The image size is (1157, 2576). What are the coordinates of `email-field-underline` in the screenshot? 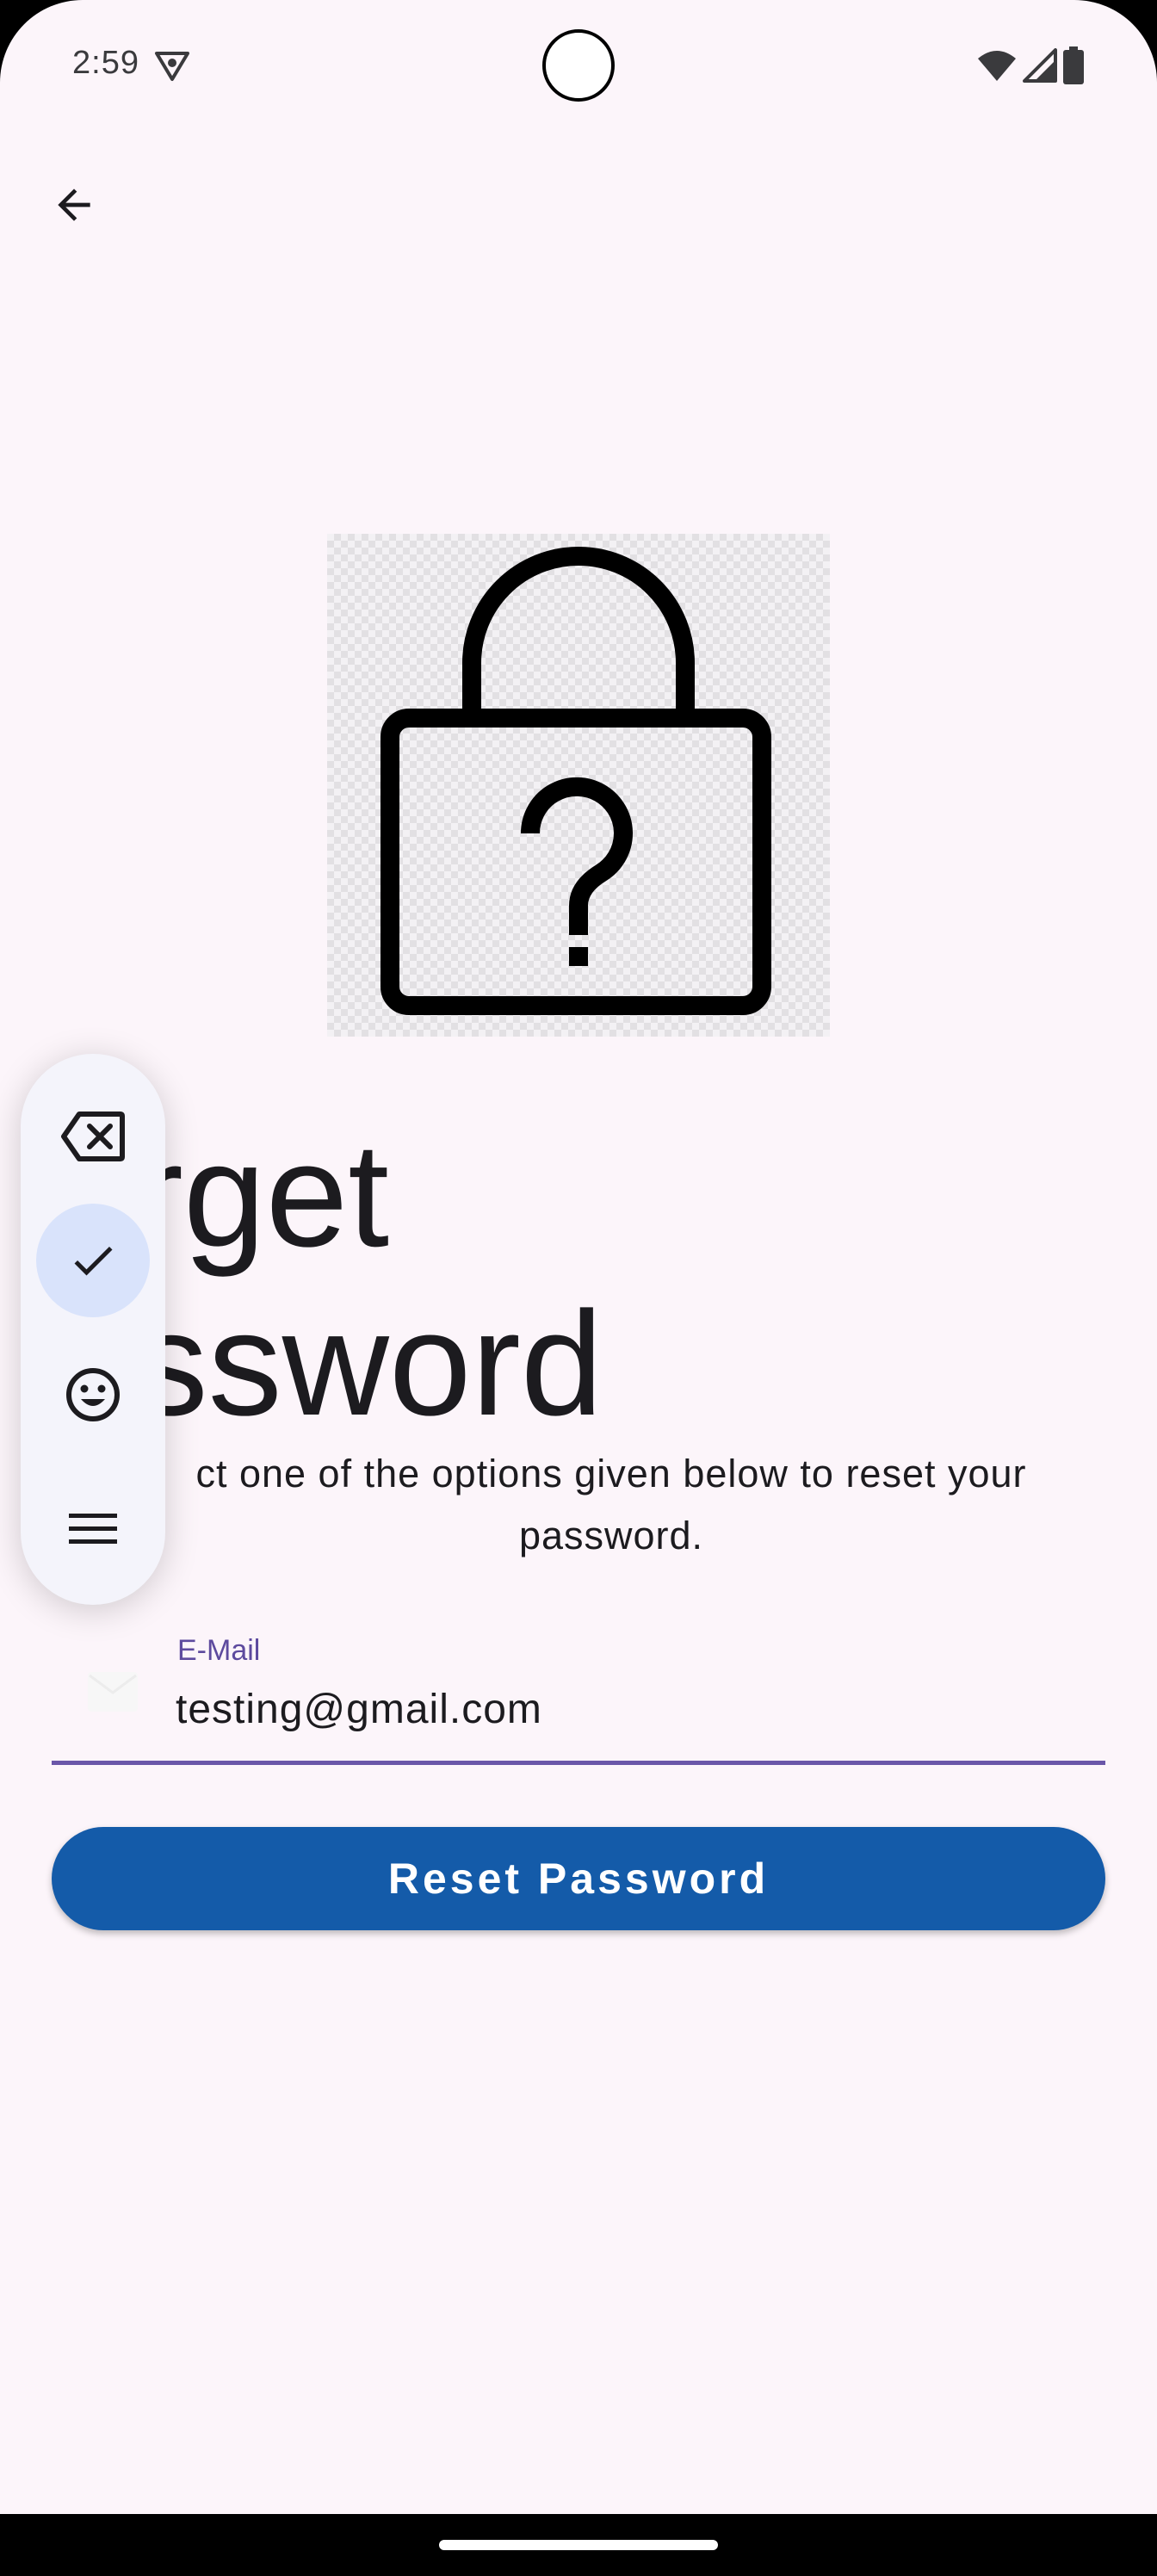 It's located at (579, 1763).